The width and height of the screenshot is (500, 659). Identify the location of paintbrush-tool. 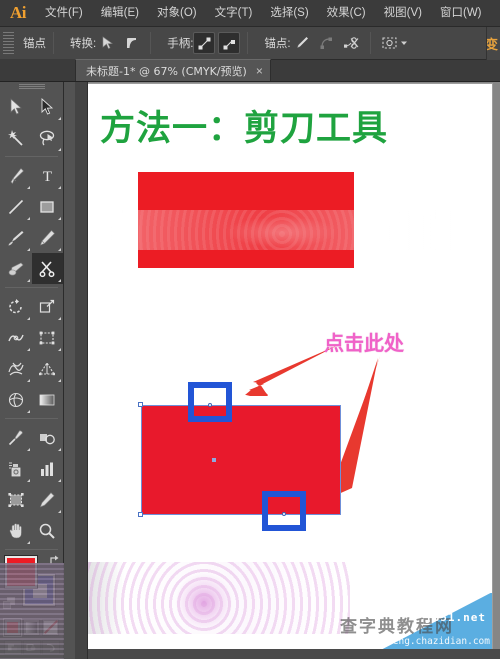
(16, 237).